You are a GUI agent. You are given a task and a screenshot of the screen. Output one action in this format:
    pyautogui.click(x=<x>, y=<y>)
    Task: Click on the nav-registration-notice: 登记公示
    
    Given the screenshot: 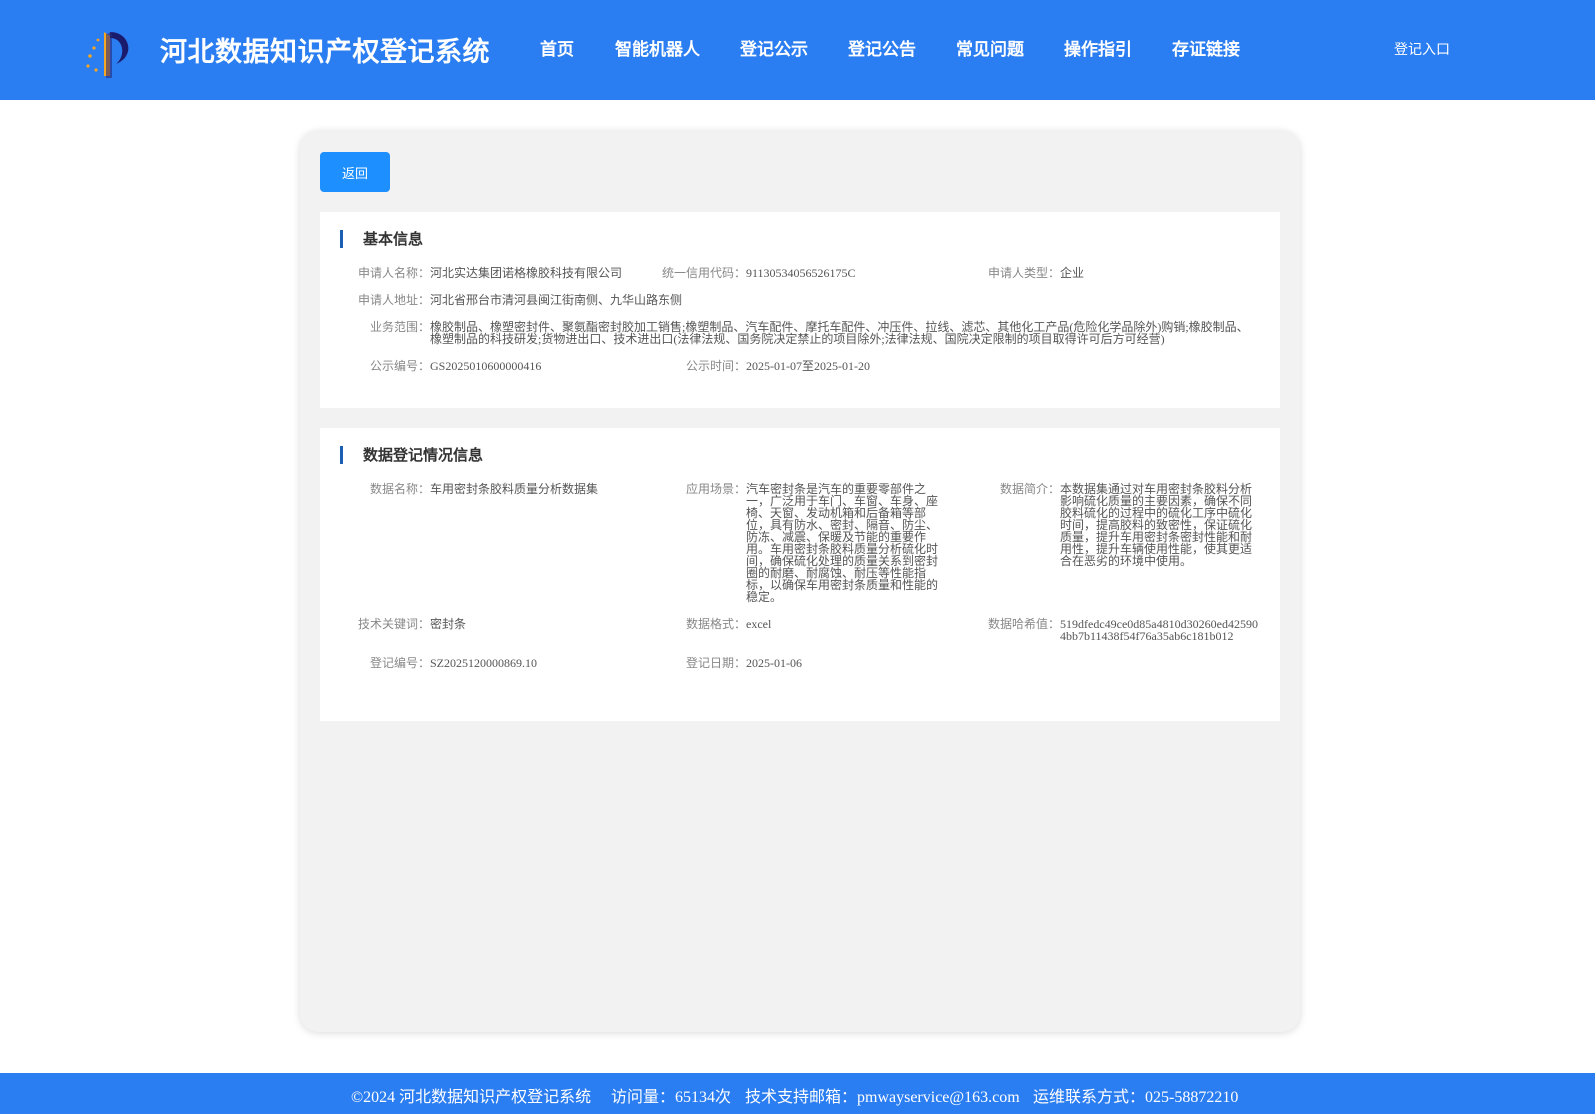 What is the action you would take?
    pyautogui.click(x=774, y=47)
    